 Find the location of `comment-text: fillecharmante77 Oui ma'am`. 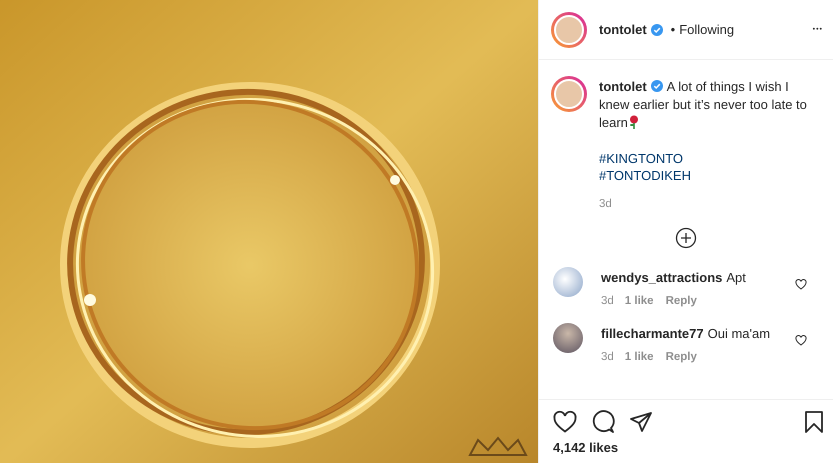

comment-text: fillecharmante77 Oui ma'am is located at coordinates (686, 334).